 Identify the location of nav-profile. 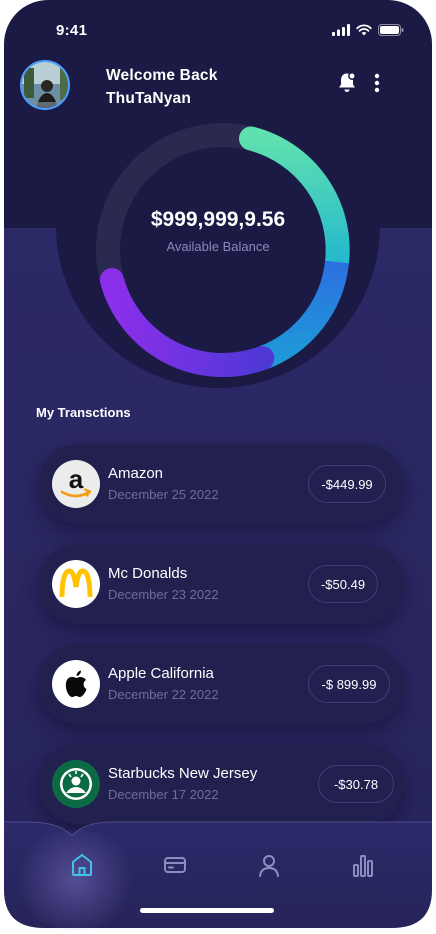
(269, 867).